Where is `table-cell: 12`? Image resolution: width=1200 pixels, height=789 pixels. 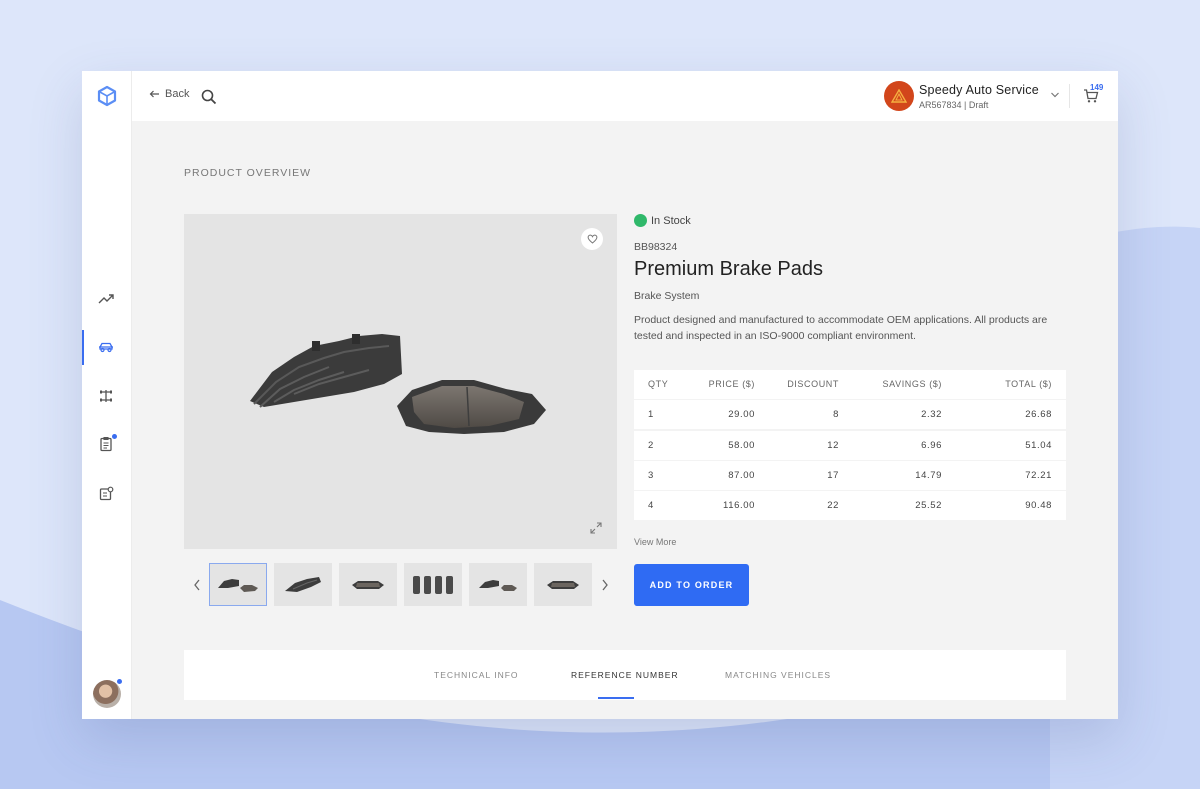
table-cell: 12 is located at coordinates (833, 445).